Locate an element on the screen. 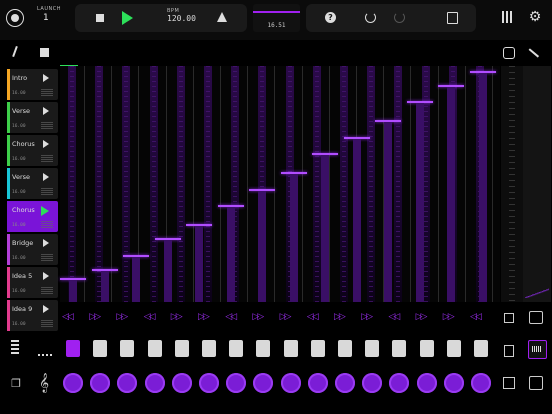 This screenshot has height=414, width=552. launch-value: 1 is located at coordinates (46, 18).